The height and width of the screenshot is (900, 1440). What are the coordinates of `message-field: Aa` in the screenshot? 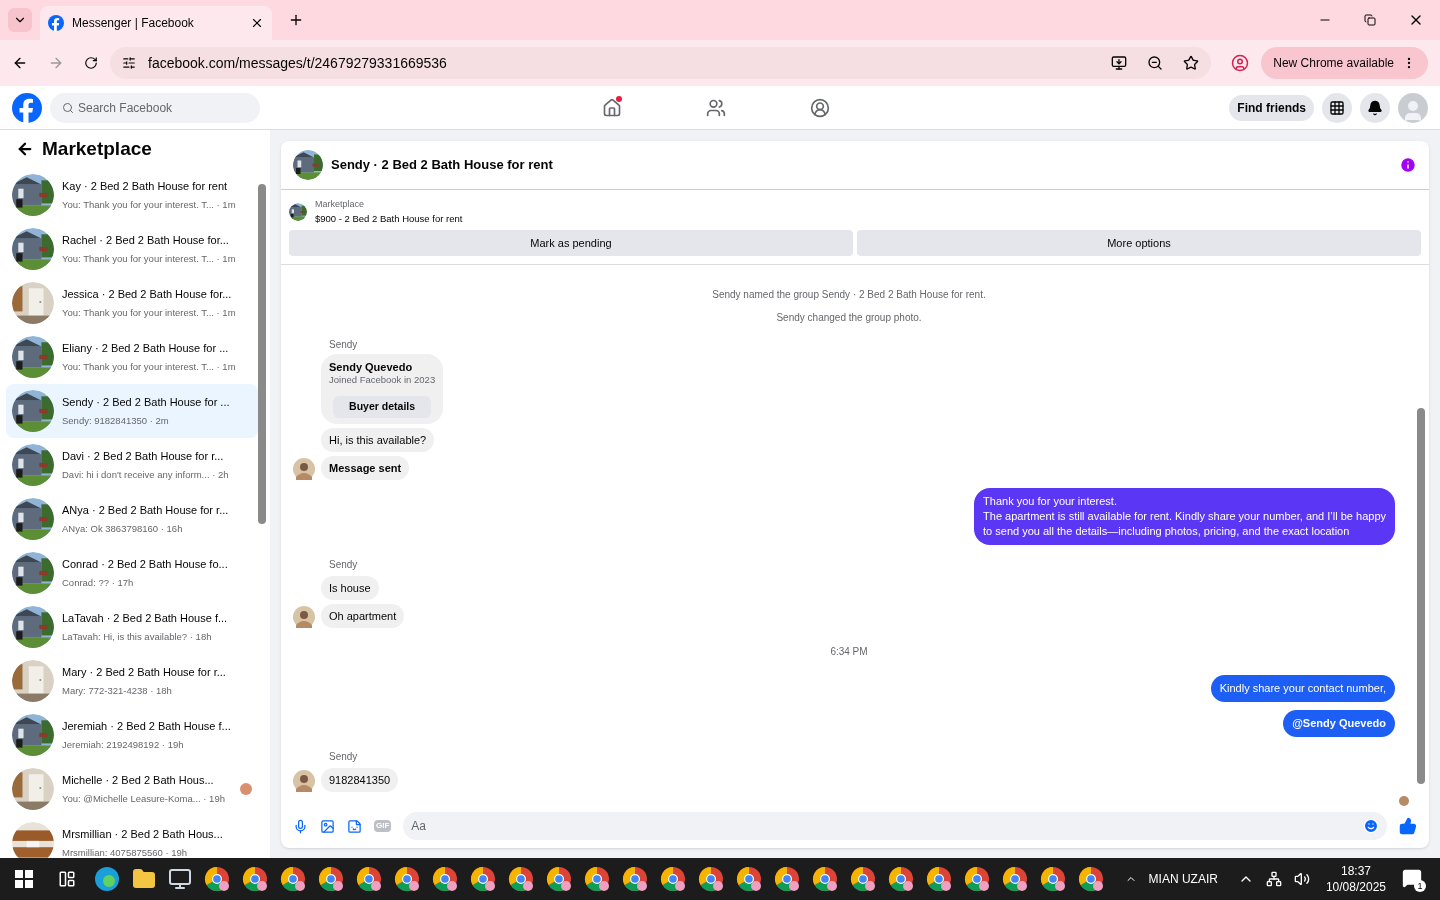 It's located at (895, 826).